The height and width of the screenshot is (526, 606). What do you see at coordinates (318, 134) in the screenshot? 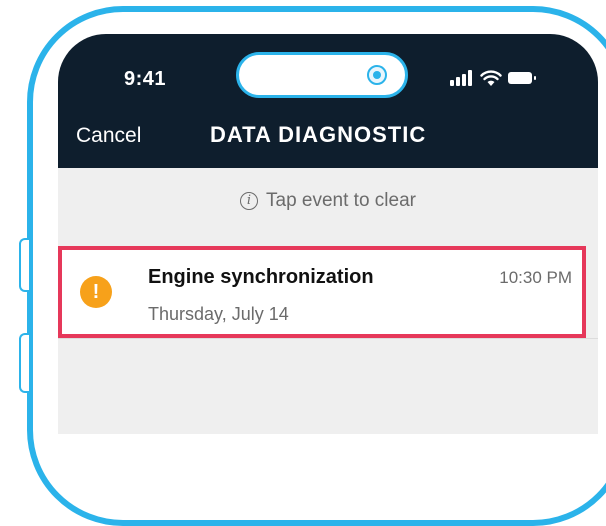
I see `page-title: DATA DIAGNOSTIC` at bounding box center [318, 134].